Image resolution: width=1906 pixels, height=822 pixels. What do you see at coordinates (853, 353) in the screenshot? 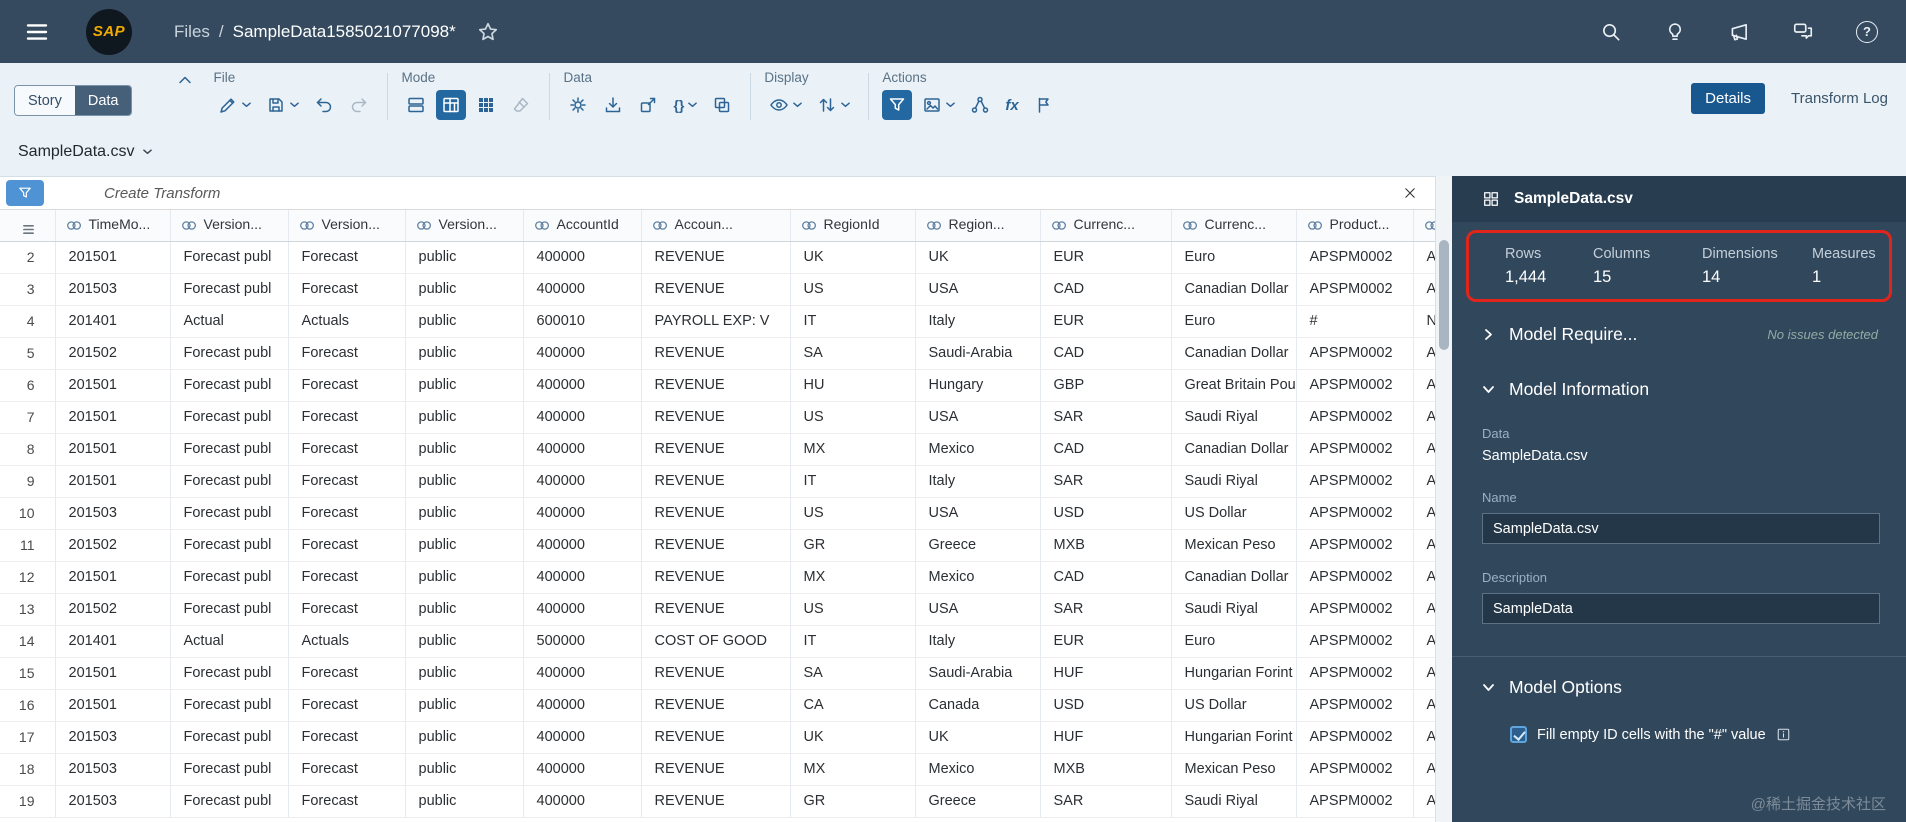
I see `table-cell: SA` at bounding box center [853, 353].